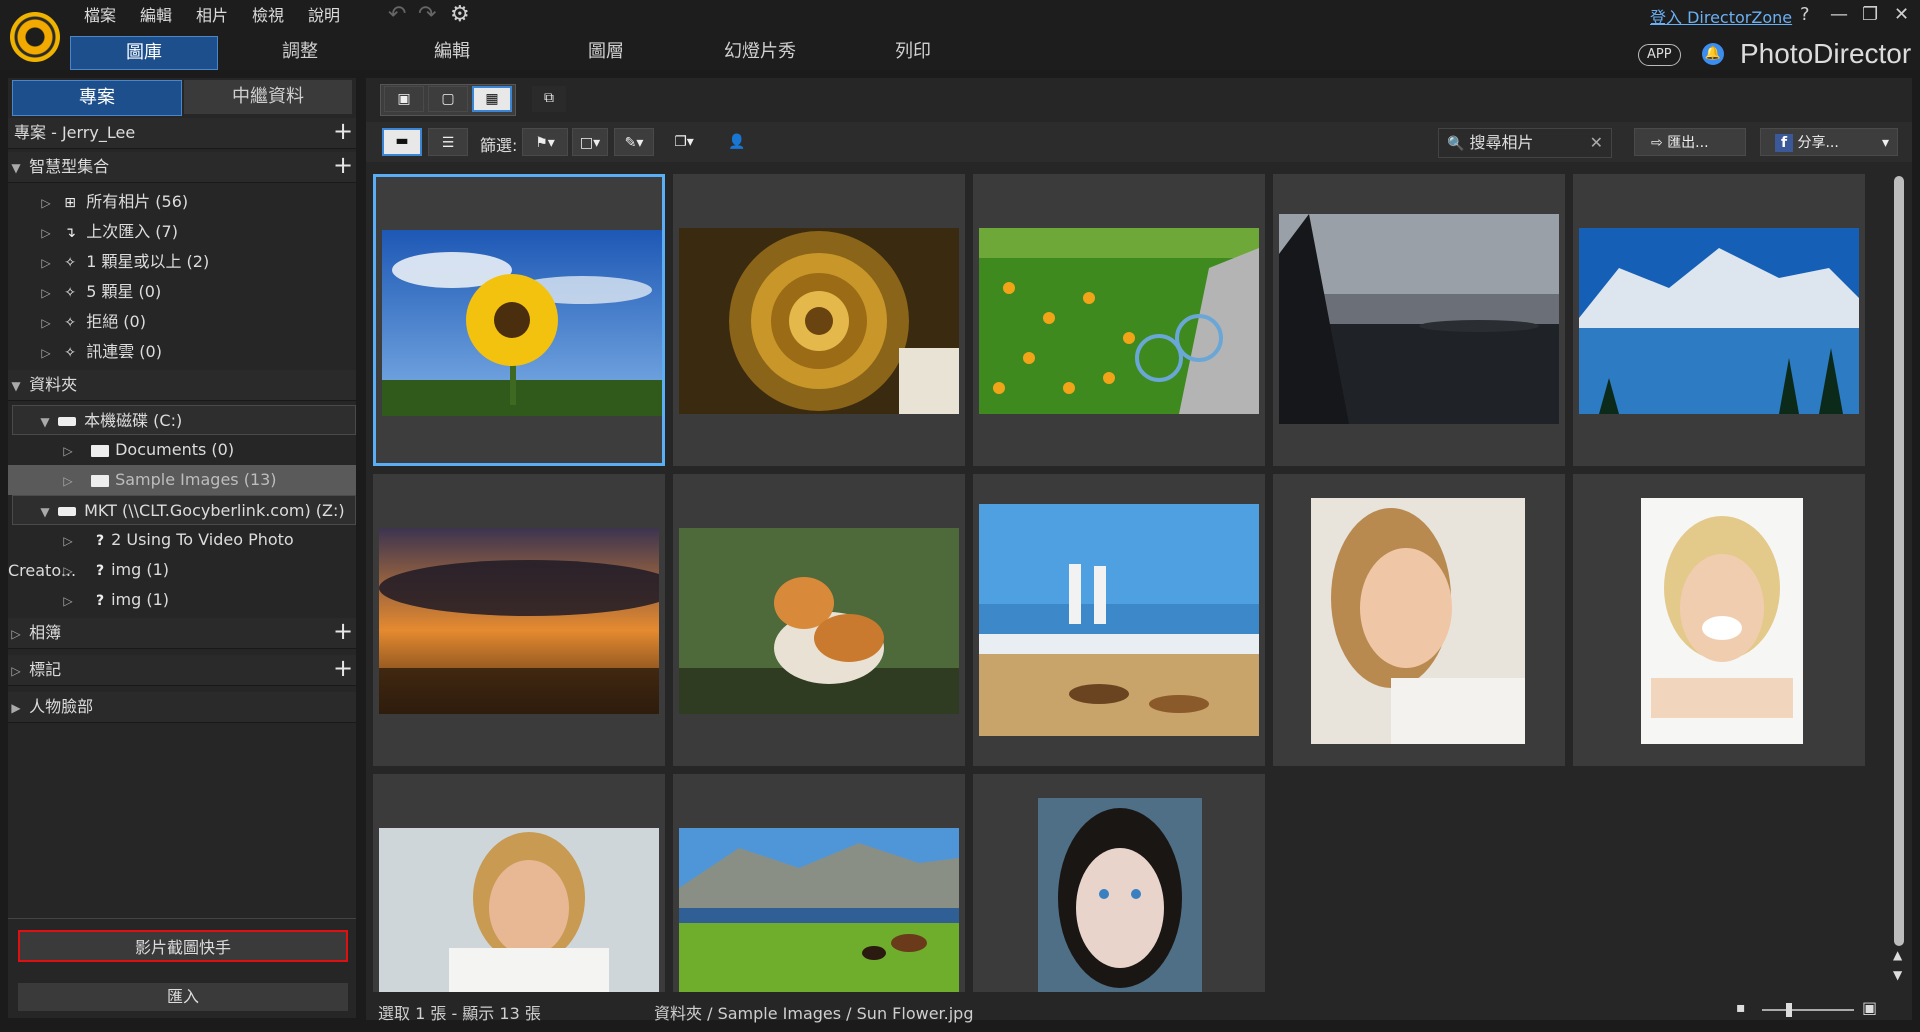 The image size is (1920, 1032). I want to click on smart-collection-header: ▼ 智慧型集合 +, so click(182, 167).